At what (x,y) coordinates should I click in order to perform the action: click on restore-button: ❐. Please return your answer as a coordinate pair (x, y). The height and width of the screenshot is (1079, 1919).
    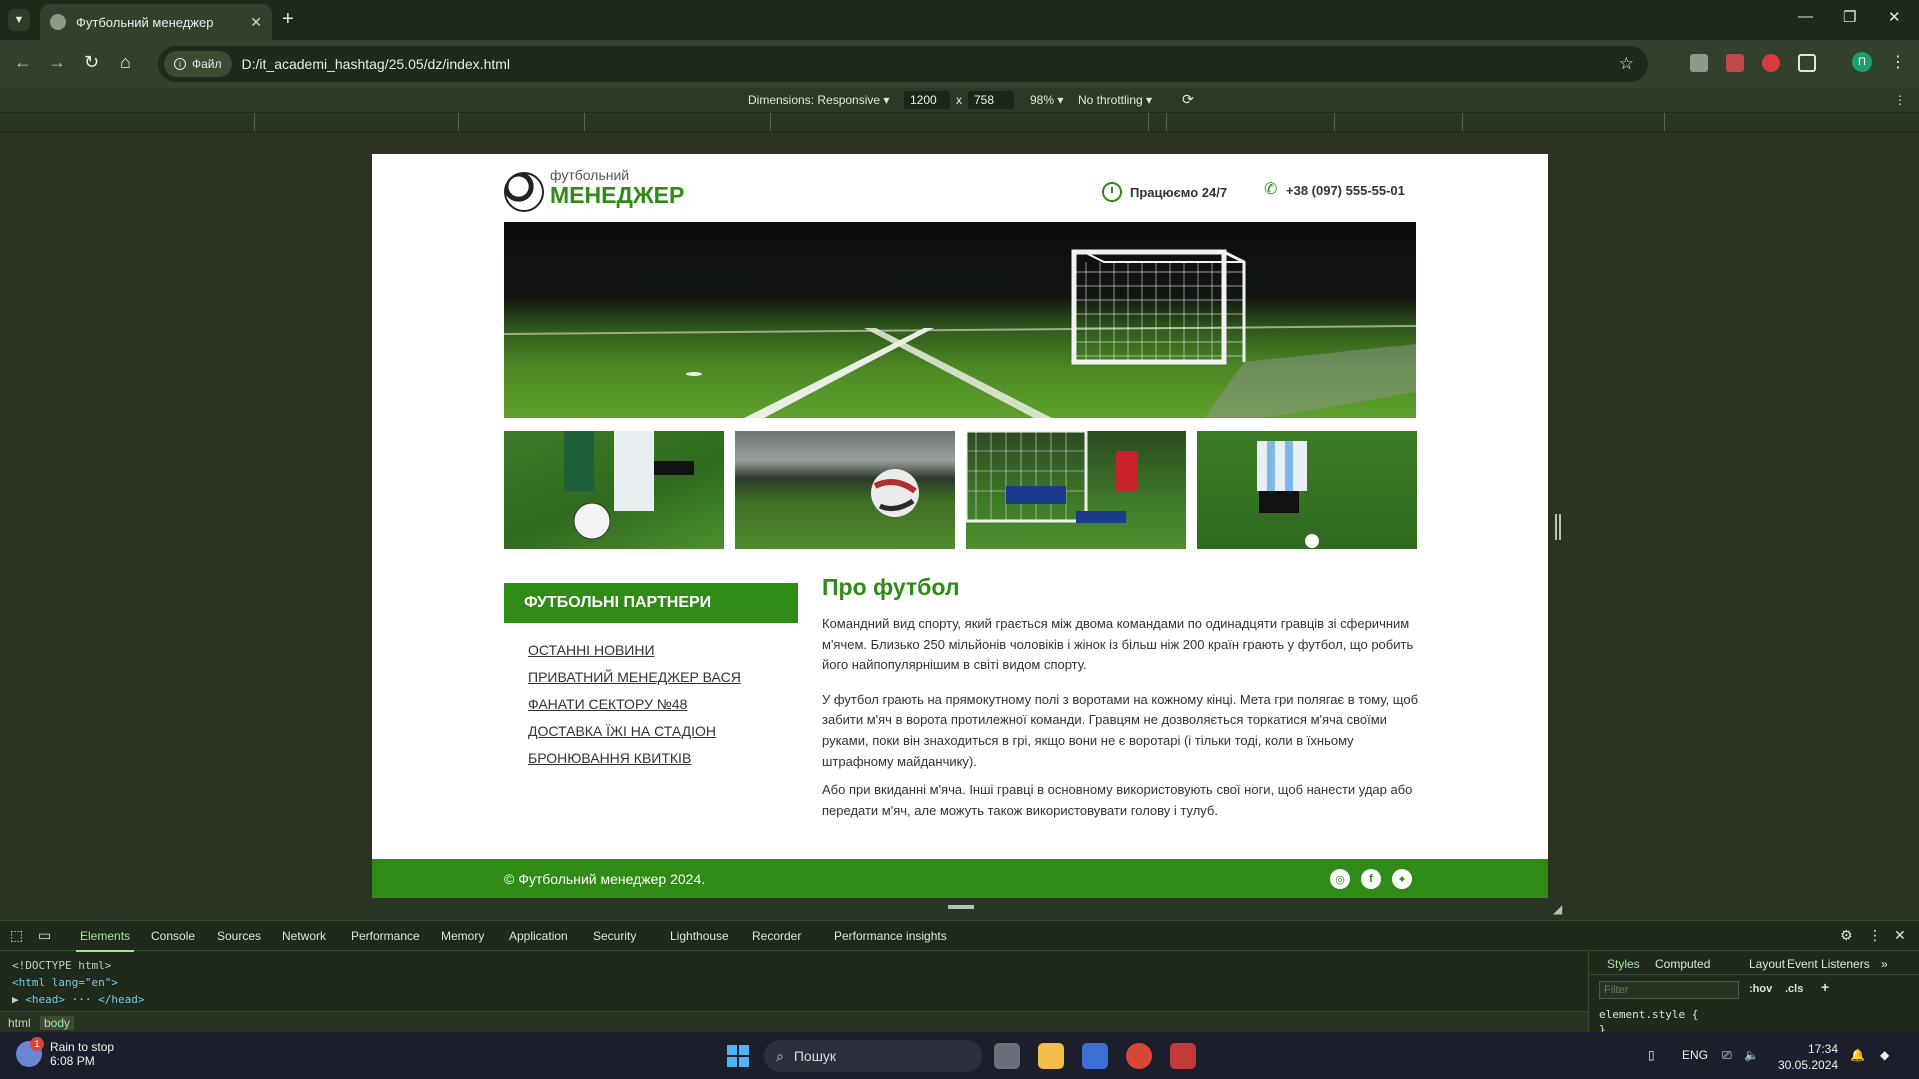
    Looking at the image, I should click on (1849, 17).